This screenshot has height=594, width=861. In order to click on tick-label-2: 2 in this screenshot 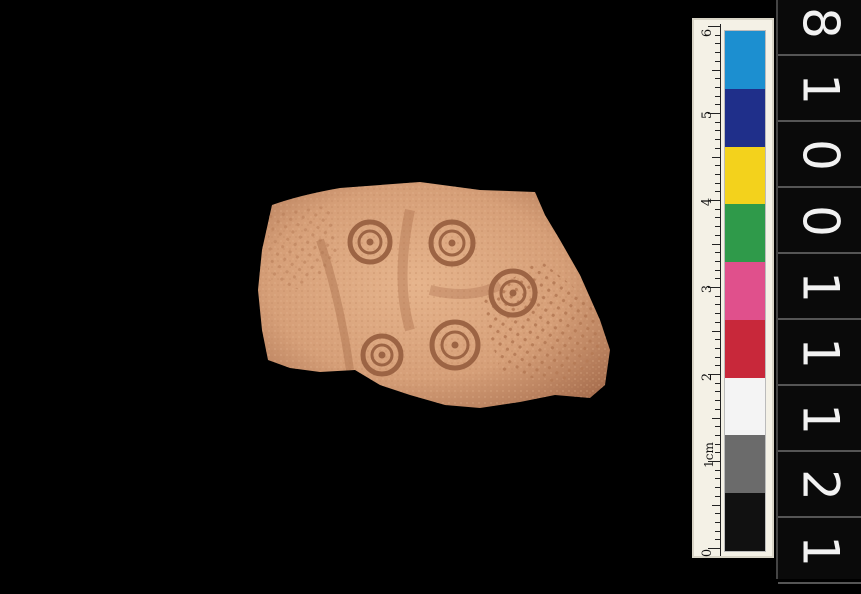, I will do `click(707, 377)`.